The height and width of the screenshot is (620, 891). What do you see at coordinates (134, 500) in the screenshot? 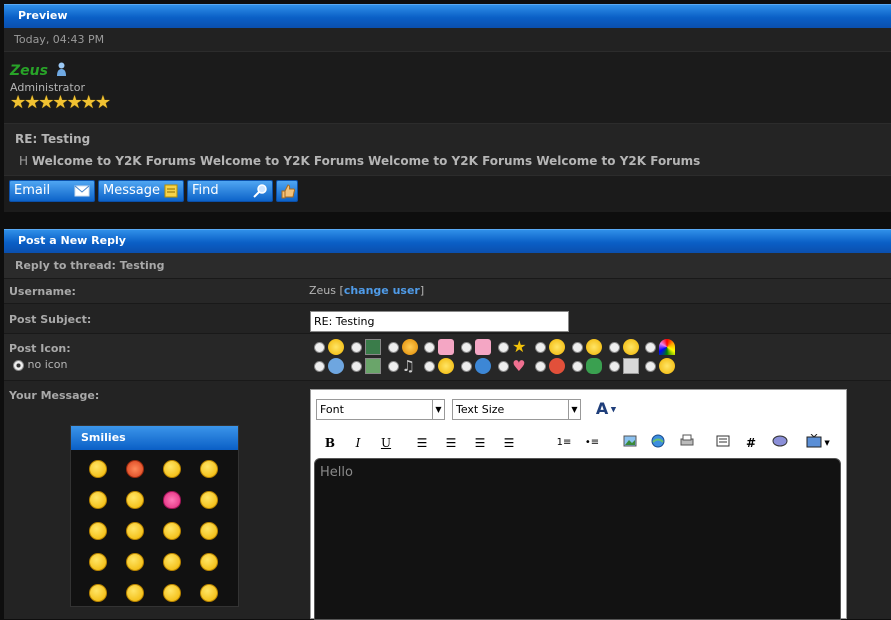
I see `exclamation-smiley-icon` at bounding box center [134, 500].